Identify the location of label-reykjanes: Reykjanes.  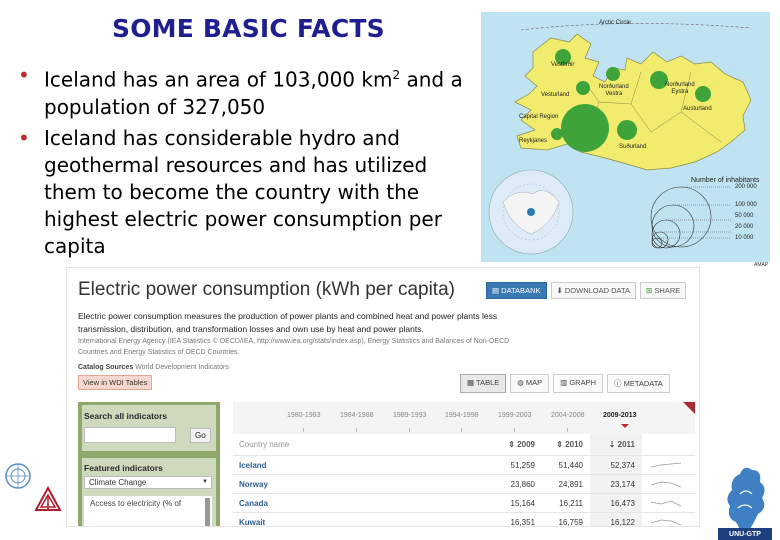
(533, 141).